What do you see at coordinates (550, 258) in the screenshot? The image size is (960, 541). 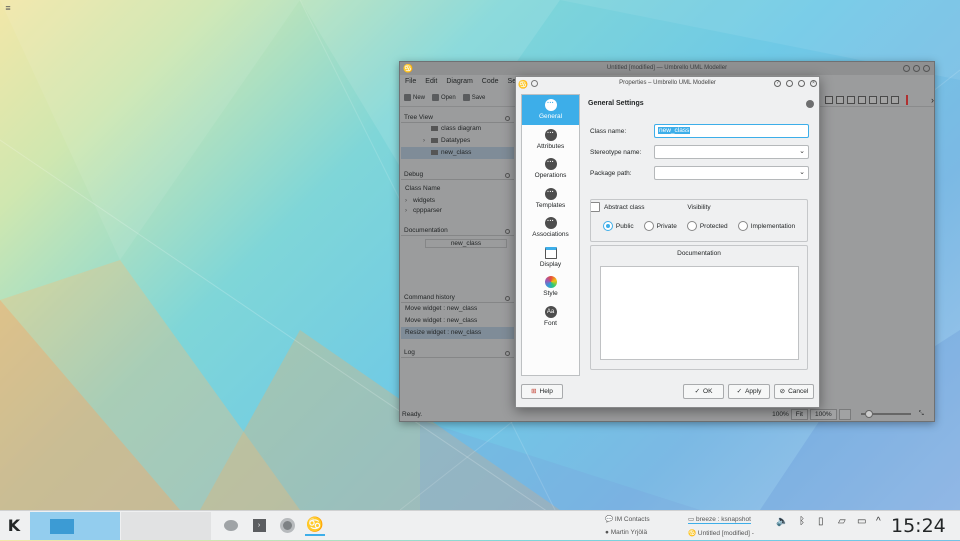 I see `sidebar-item-display: Display` at bounding box center [550, 258].